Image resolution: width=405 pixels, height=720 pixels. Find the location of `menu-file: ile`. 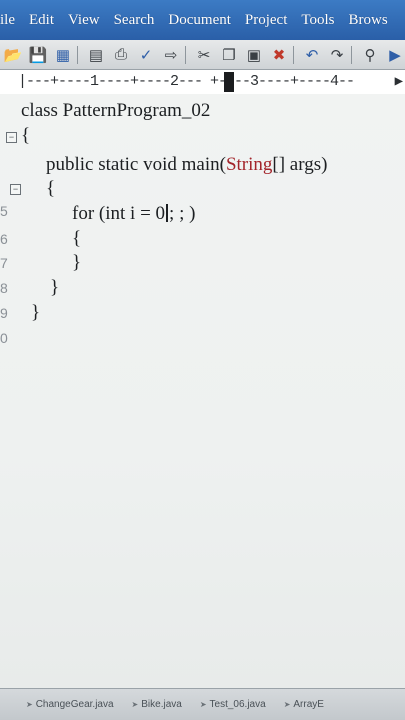

menu-file: ile is located at coordinates (7, 20).